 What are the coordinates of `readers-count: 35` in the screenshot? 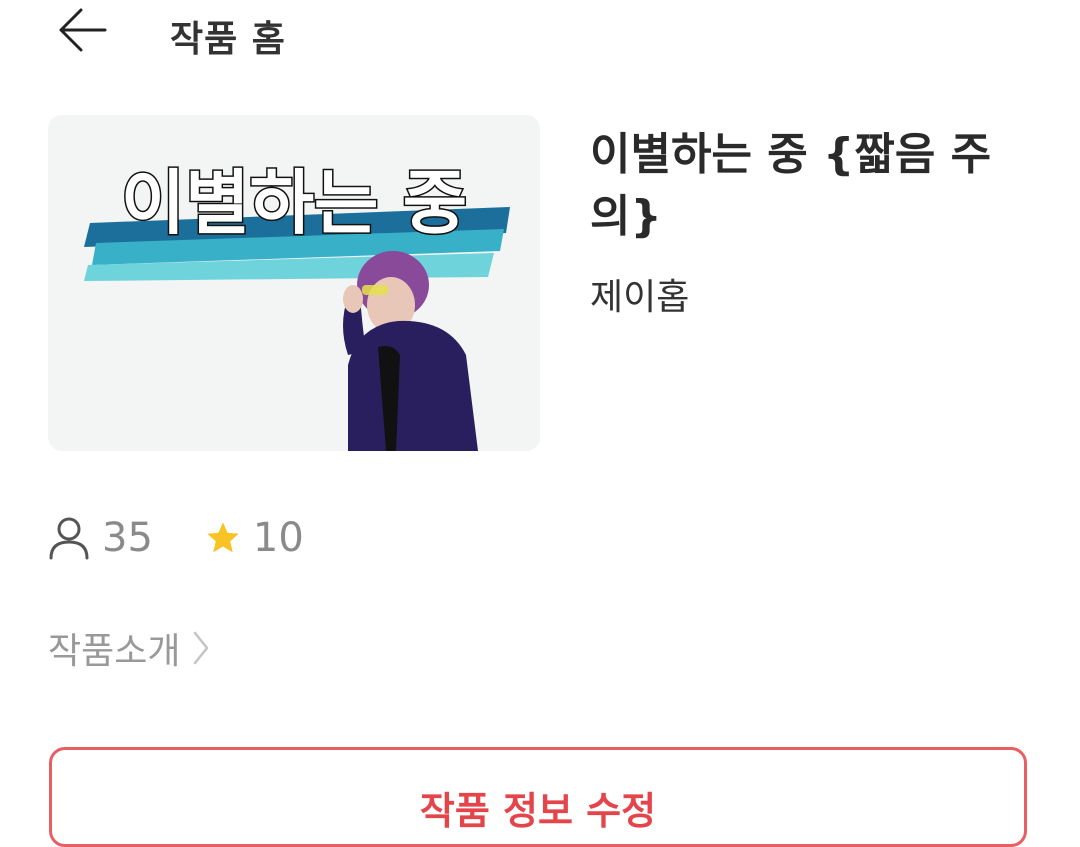 It's located at (127, 538).